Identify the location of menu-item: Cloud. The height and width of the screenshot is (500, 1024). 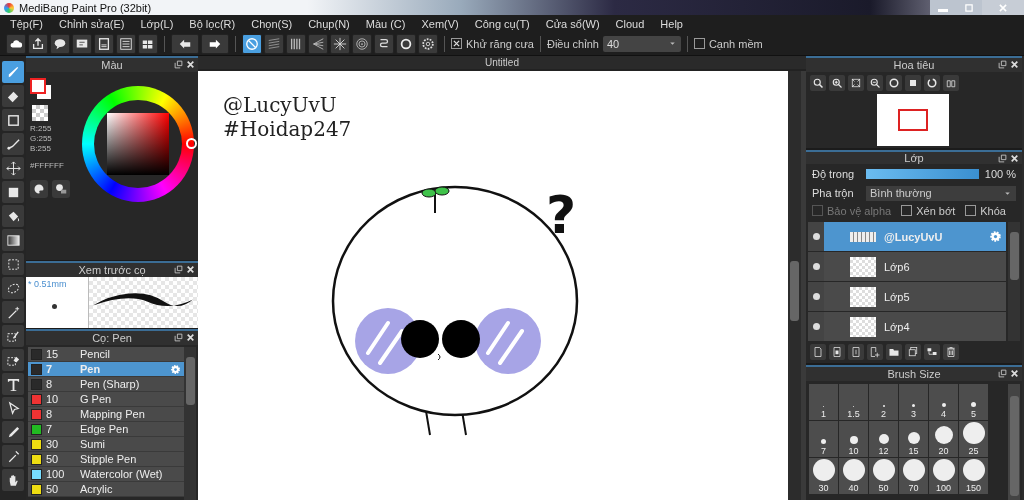
(630, 23).